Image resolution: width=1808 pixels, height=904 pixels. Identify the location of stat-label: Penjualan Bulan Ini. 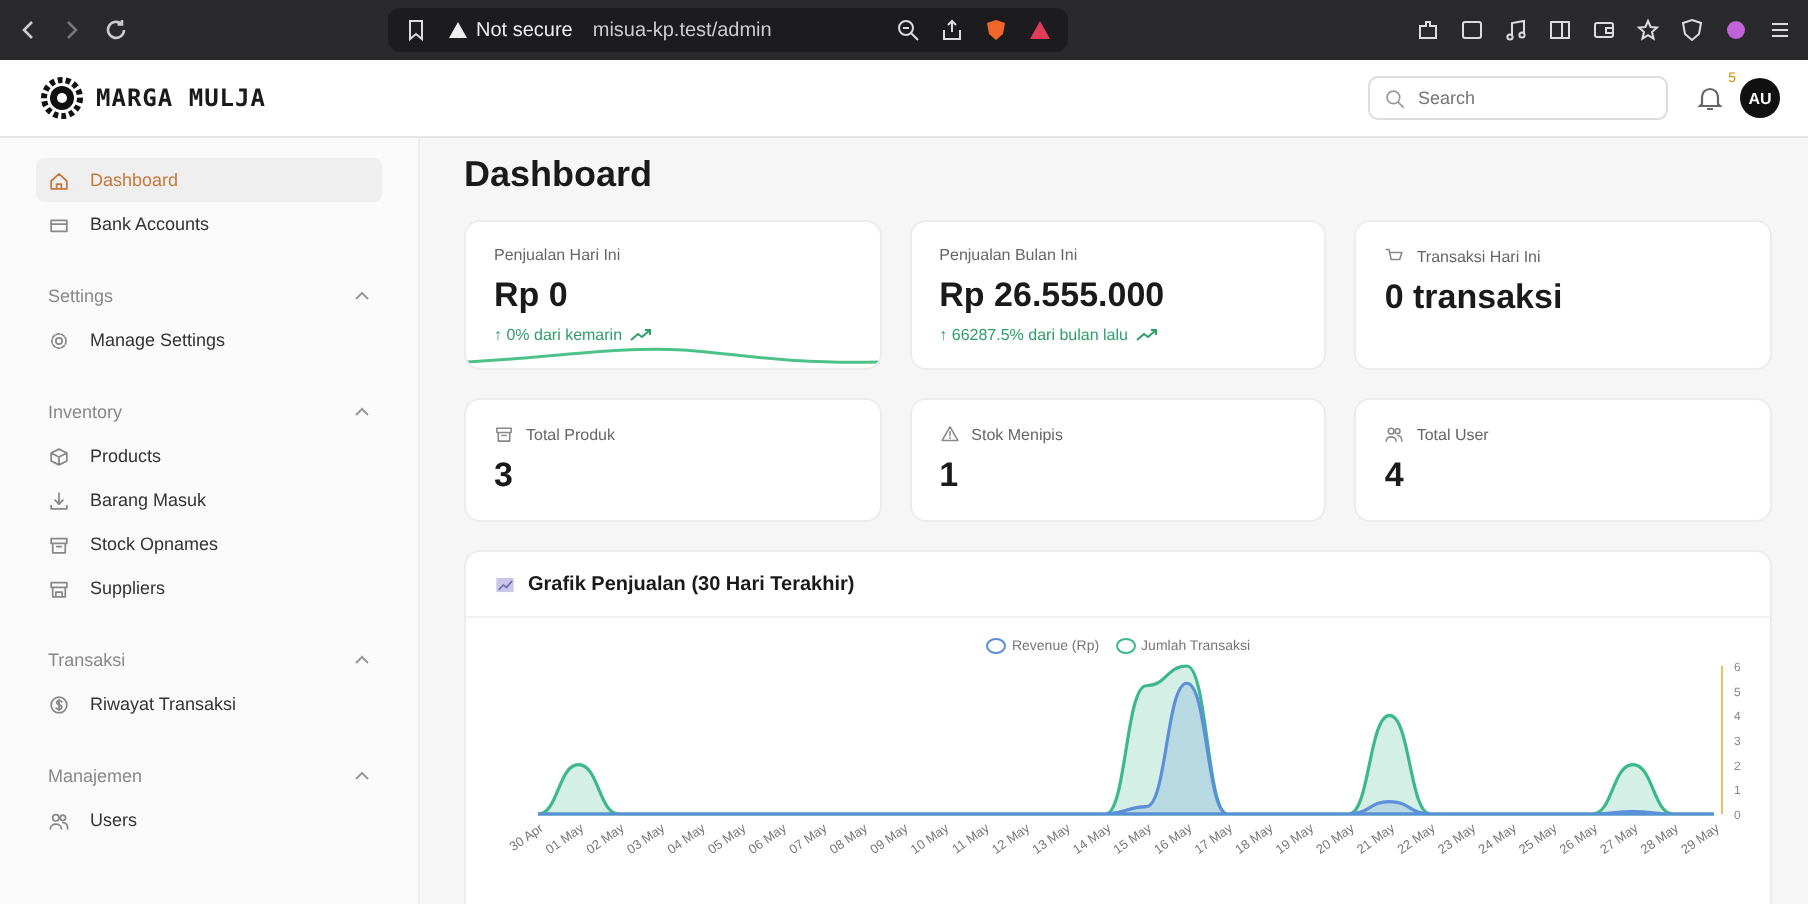
(1008, 255).